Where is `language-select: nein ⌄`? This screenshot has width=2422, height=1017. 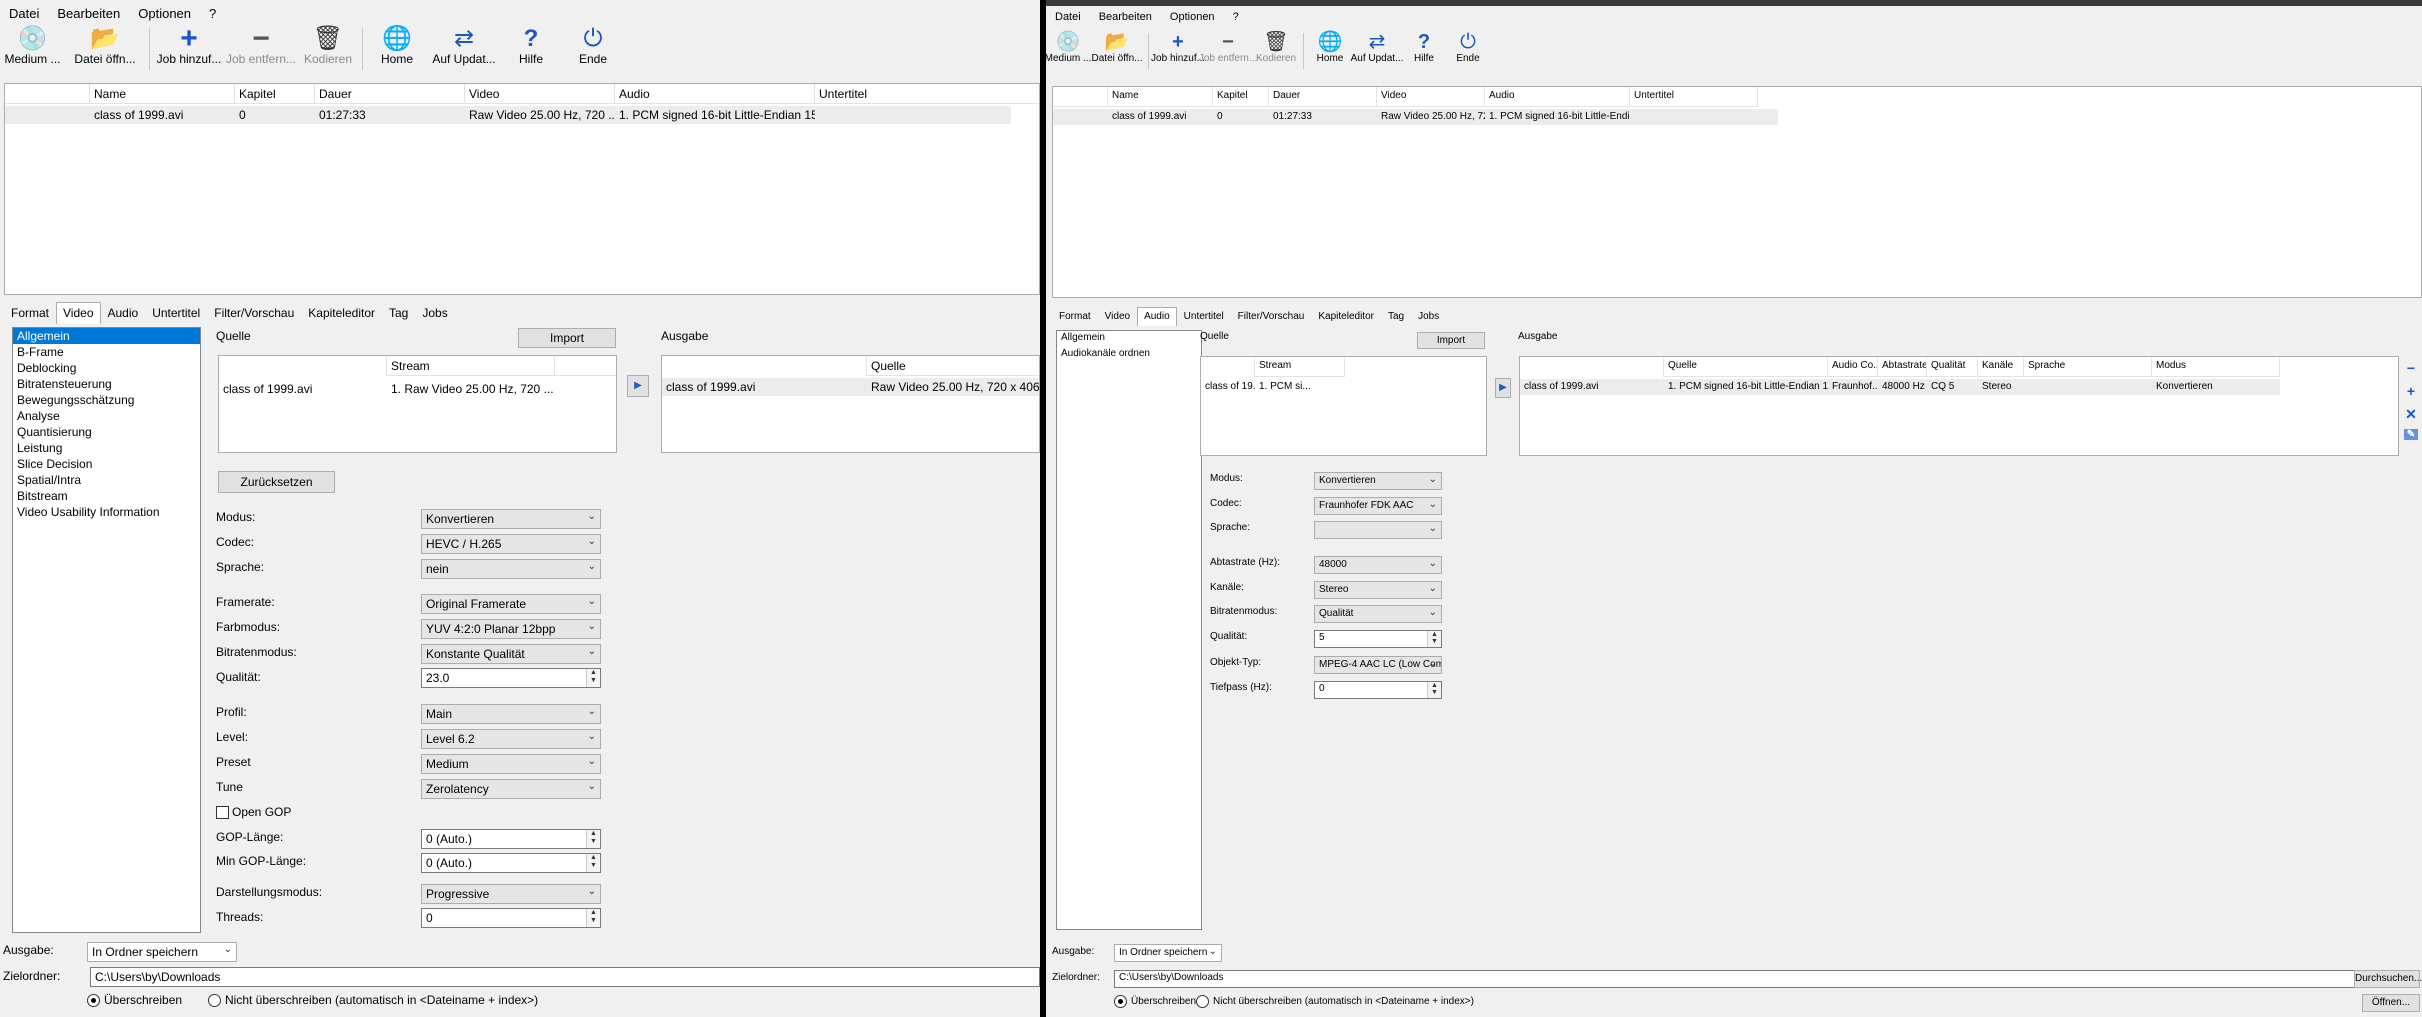
language-select: nein ⌄ is located at coordinates (511, 569).